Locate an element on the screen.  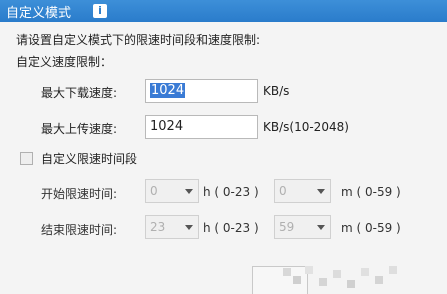
start-hour-unit: h ( 0-23 ) is located at coordinates (231, 192).